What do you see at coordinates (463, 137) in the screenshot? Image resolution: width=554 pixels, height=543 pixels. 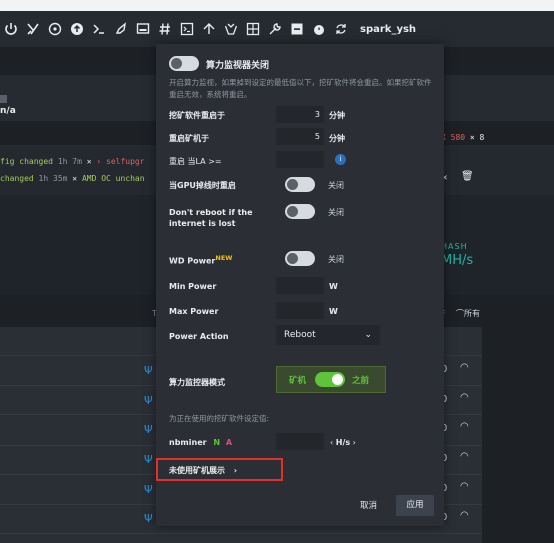 I see `gpu-model-tag: X 580 × 8` at bounding box center [463, 137].